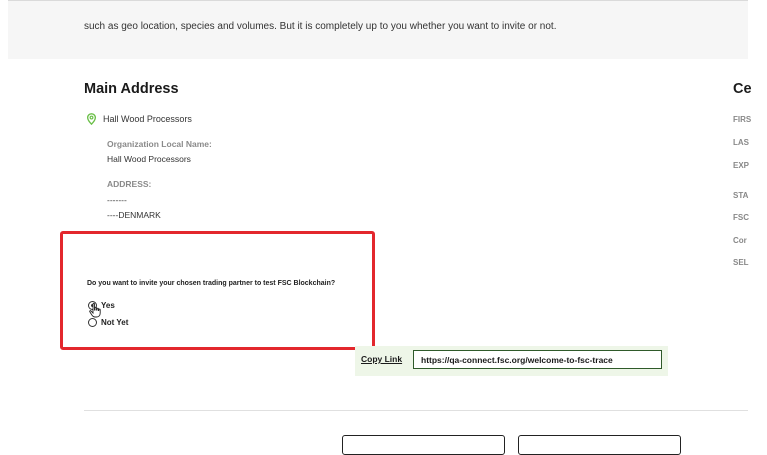  Describe the element at coordinates (117, 200) in the screenshot. I see `address-line-1: -------` at that location.